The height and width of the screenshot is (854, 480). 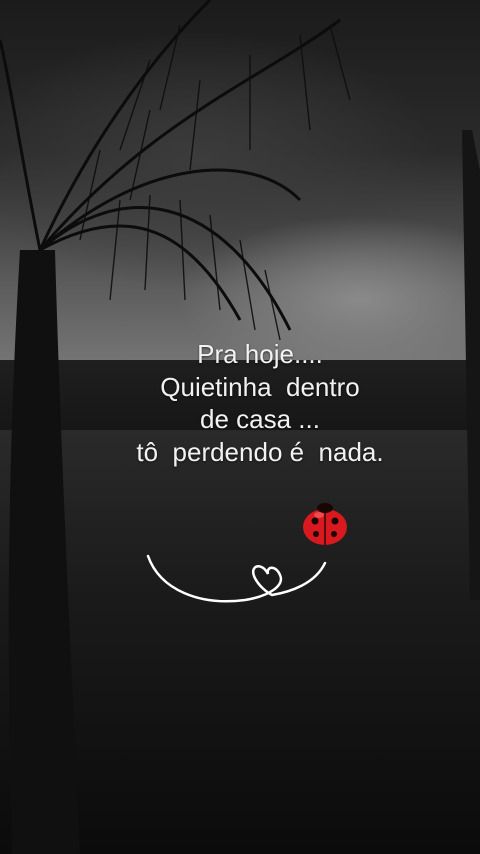 What do you see at coordinates (236, 578) in the screenshot?
I see `heart-swirl-icon` at bounding box center [236, 578].